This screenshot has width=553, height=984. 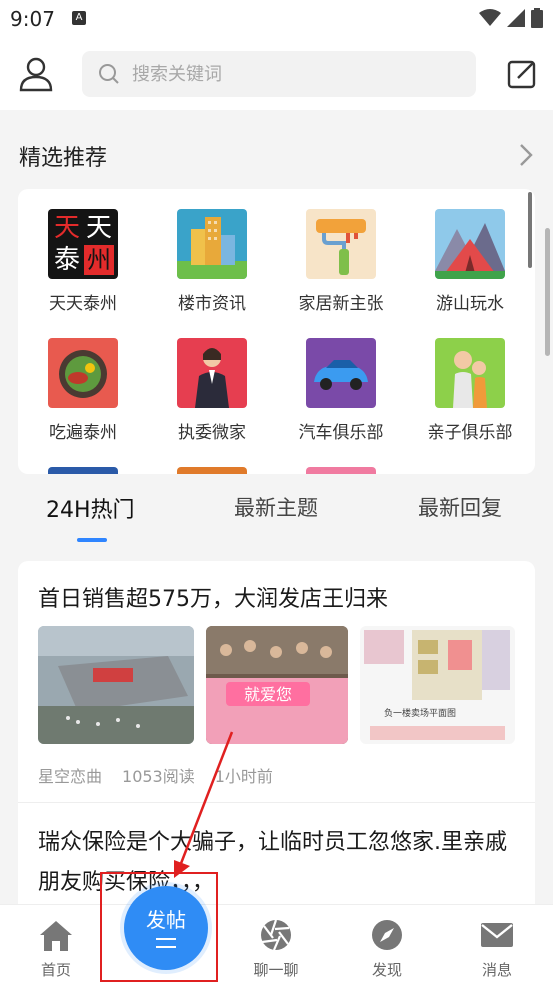 I want to click on post-image, so click(x=116, y=685).